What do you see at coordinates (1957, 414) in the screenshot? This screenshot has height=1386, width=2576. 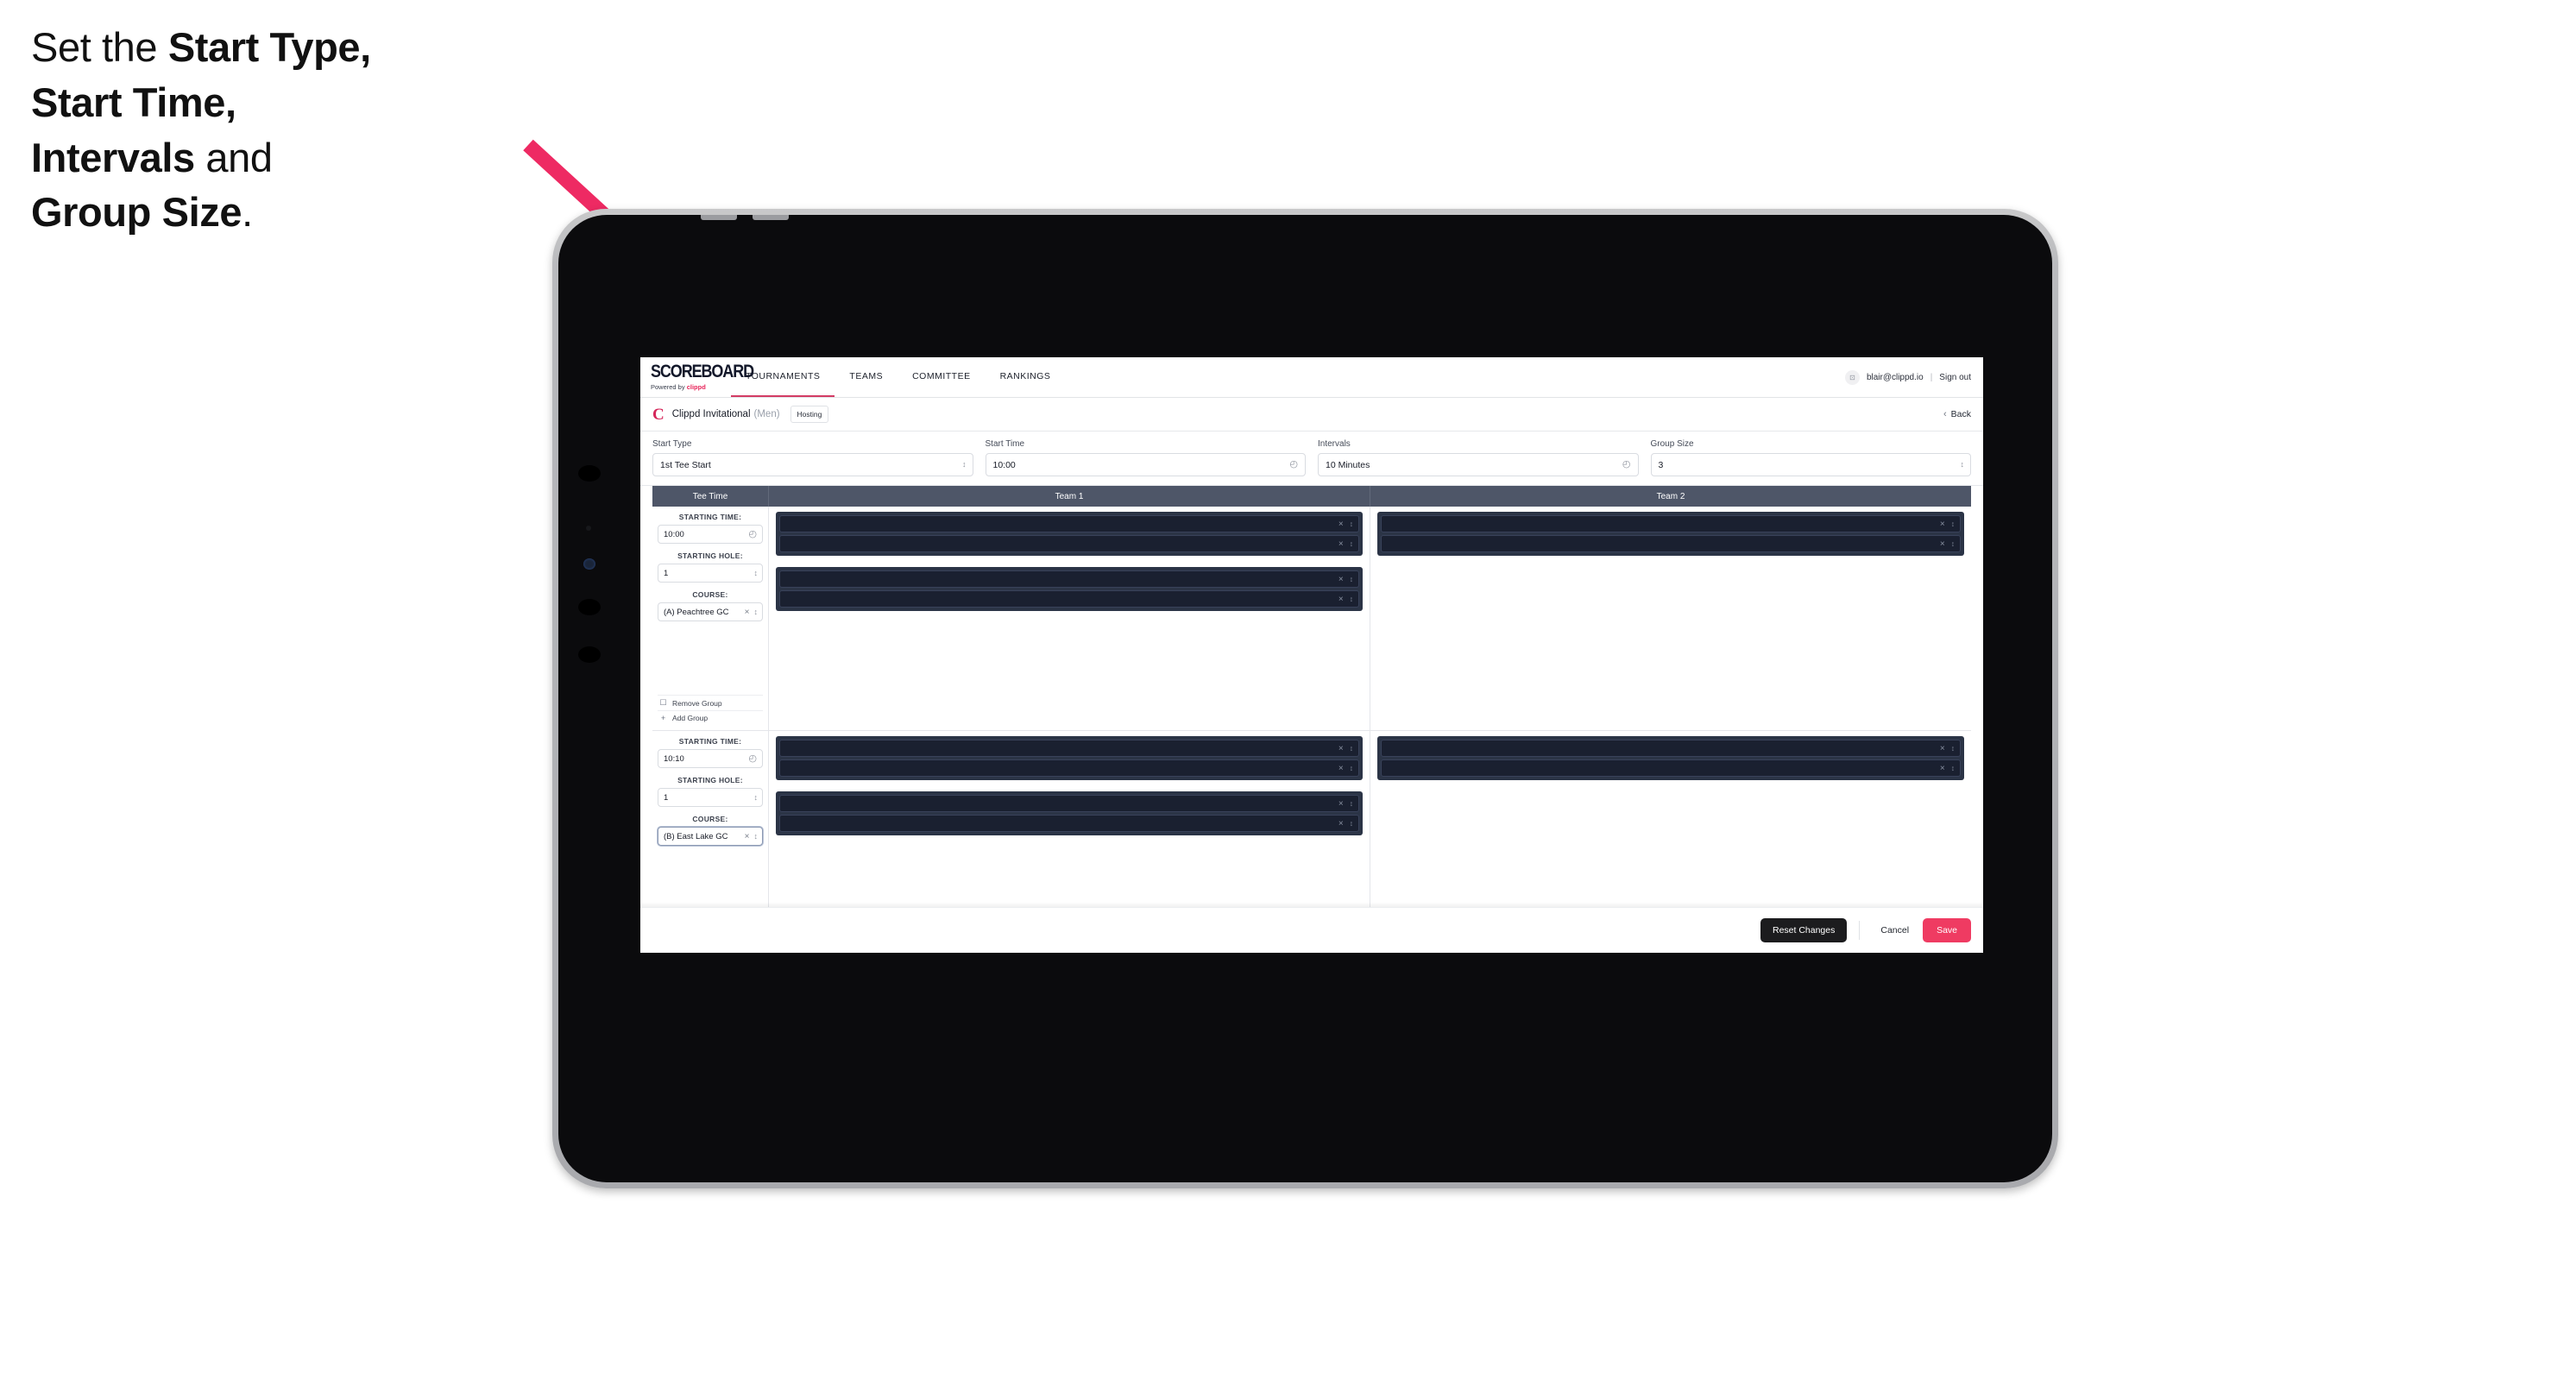 I see `back-button: ‹ Back` at bounding box center [1957, 414].